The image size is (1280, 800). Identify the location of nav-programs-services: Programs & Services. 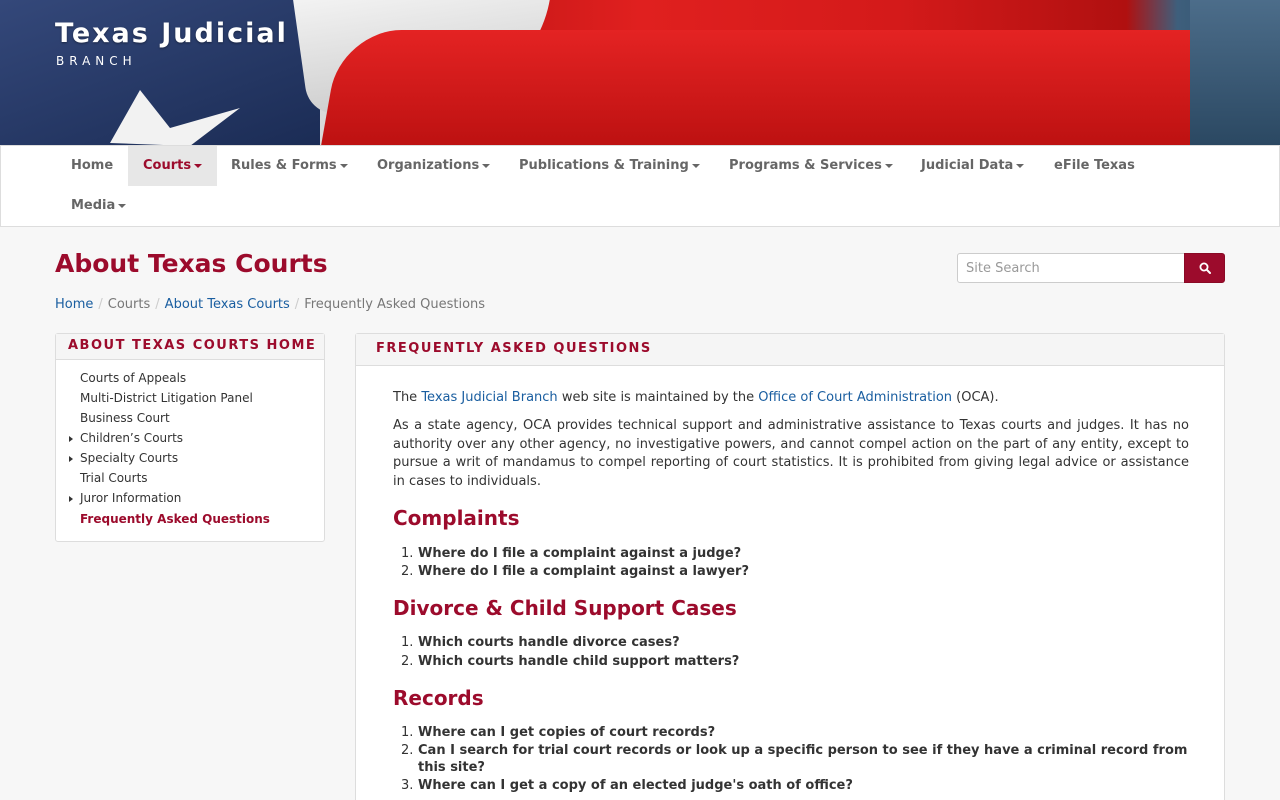
(811, 166).